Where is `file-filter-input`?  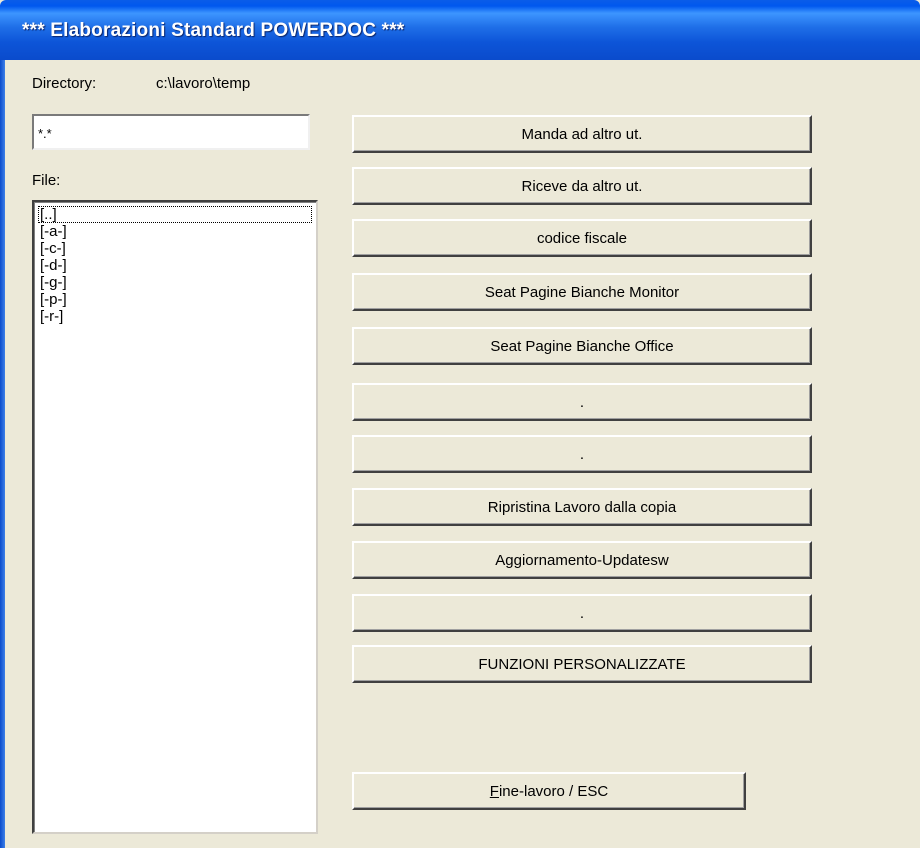 file-filter-input is located at coordinates (171, 132).